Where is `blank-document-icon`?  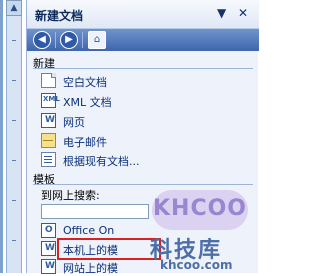
blank-document-icon is located at coordinates (48, 80).